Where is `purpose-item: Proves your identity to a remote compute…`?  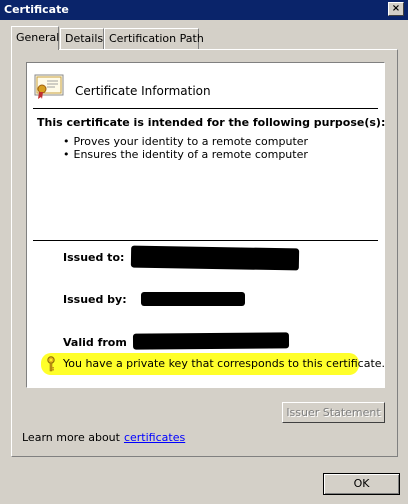
purpose-item: Proves your identity to a remote compute… is located at coordinates (186, 141).